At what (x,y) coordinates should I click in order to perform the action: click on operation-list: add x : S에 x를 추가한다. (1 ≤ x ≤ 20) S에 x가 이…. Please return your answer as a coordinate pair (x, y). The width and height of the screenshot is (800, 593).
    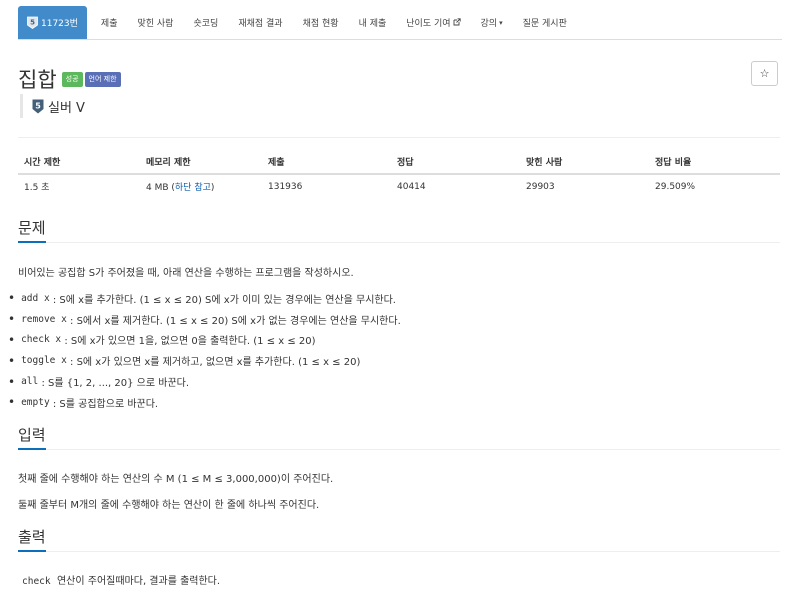
    Looking at the image, I should click on (204, 350).